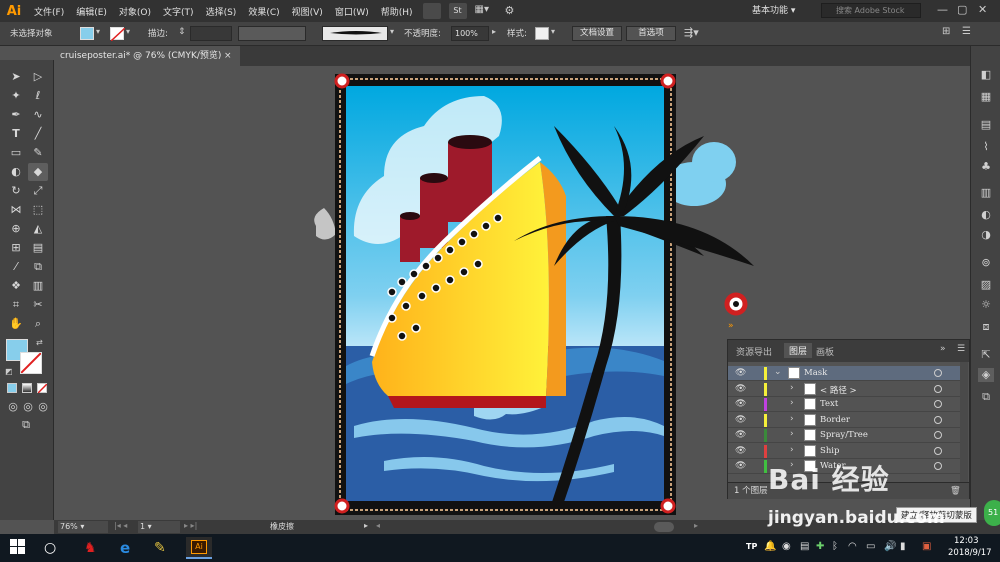 This screenshot has width=1000, height=562. Describe the element at coordinates (16, 77) in the screenshot. I see `selection-tool-icon: ➤` at that location.